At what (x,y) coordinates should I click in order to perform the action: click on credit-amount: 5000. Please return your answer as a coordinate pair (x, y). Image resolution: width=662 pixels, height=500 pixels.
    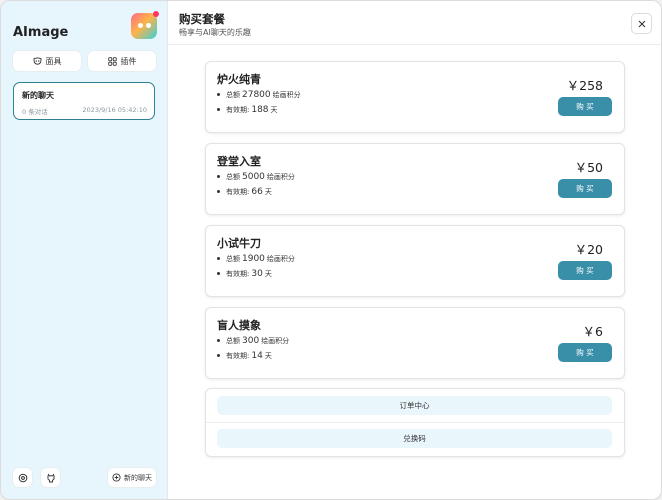
    Looking at the image, I should click on (253, 177).